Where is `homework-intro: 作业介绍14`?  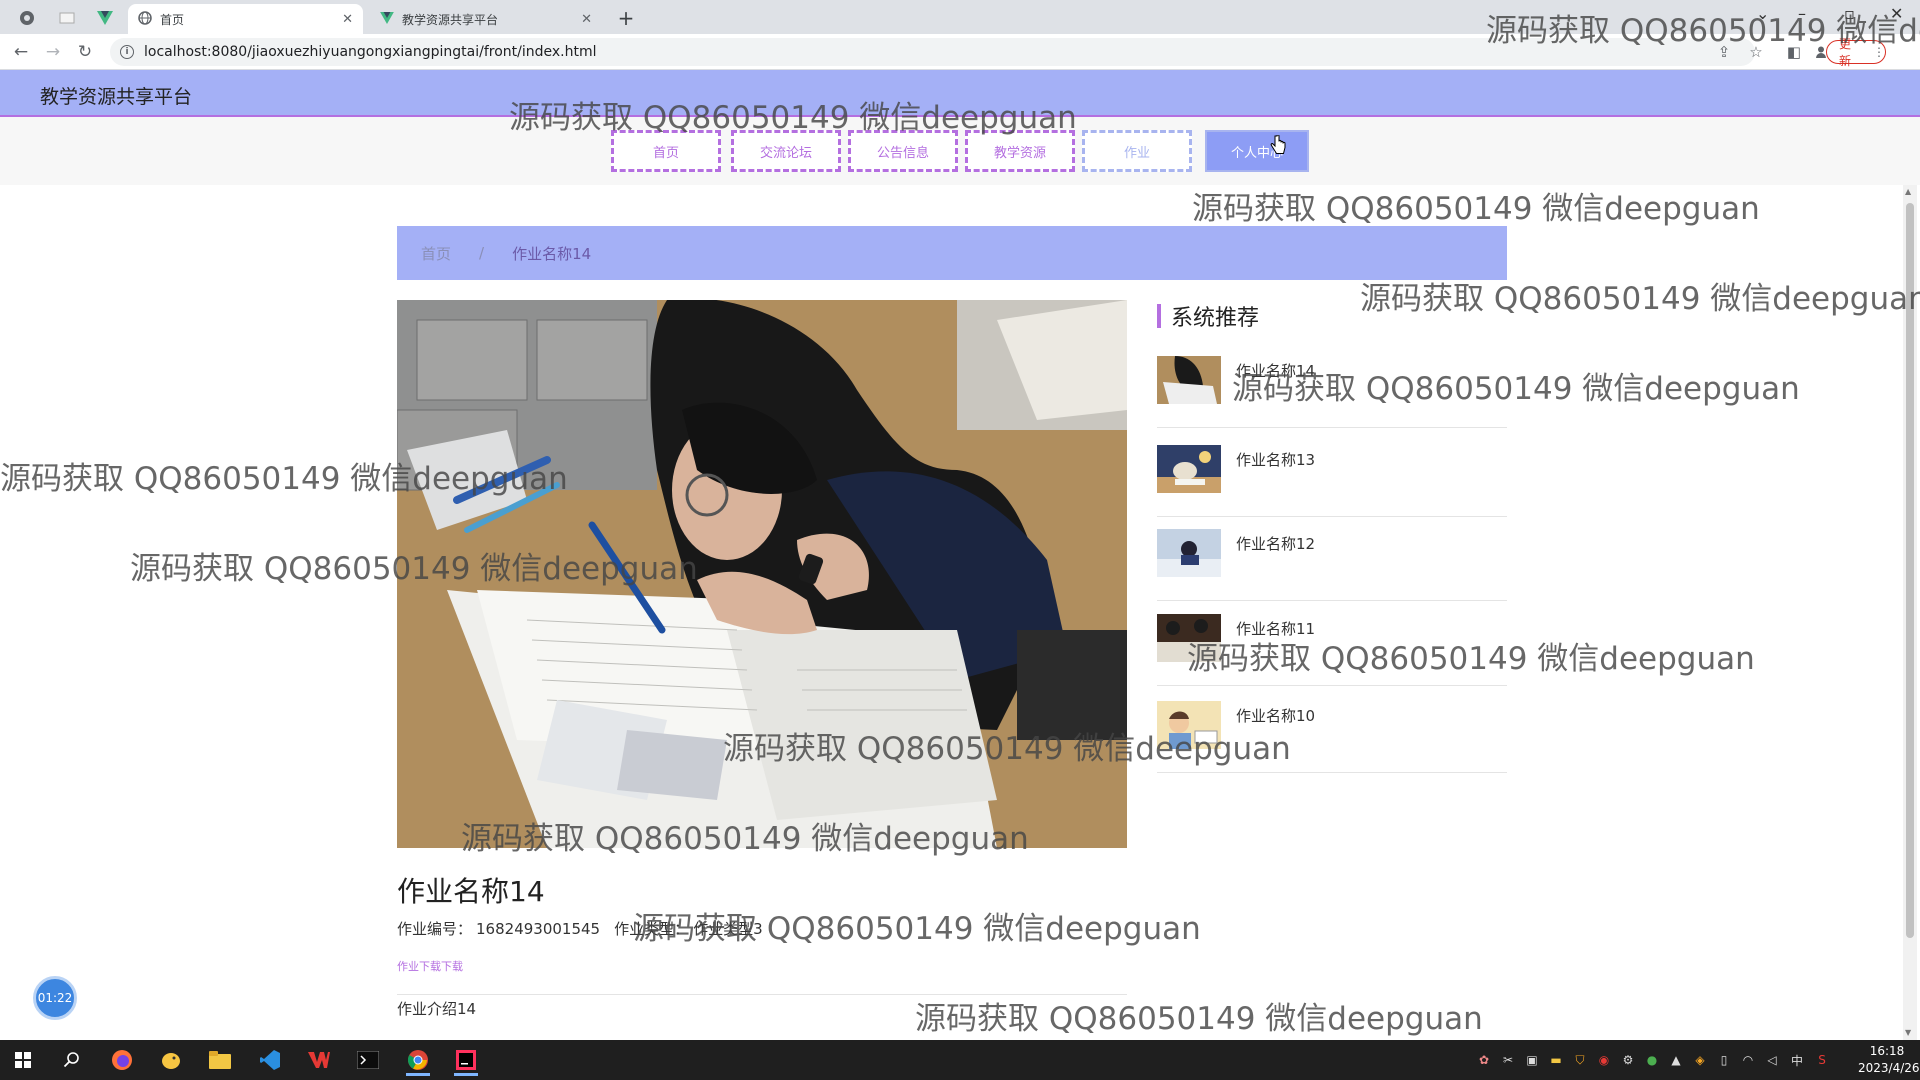
homework-intro: 作业介绍14 is located at coordinates (437, 1009).